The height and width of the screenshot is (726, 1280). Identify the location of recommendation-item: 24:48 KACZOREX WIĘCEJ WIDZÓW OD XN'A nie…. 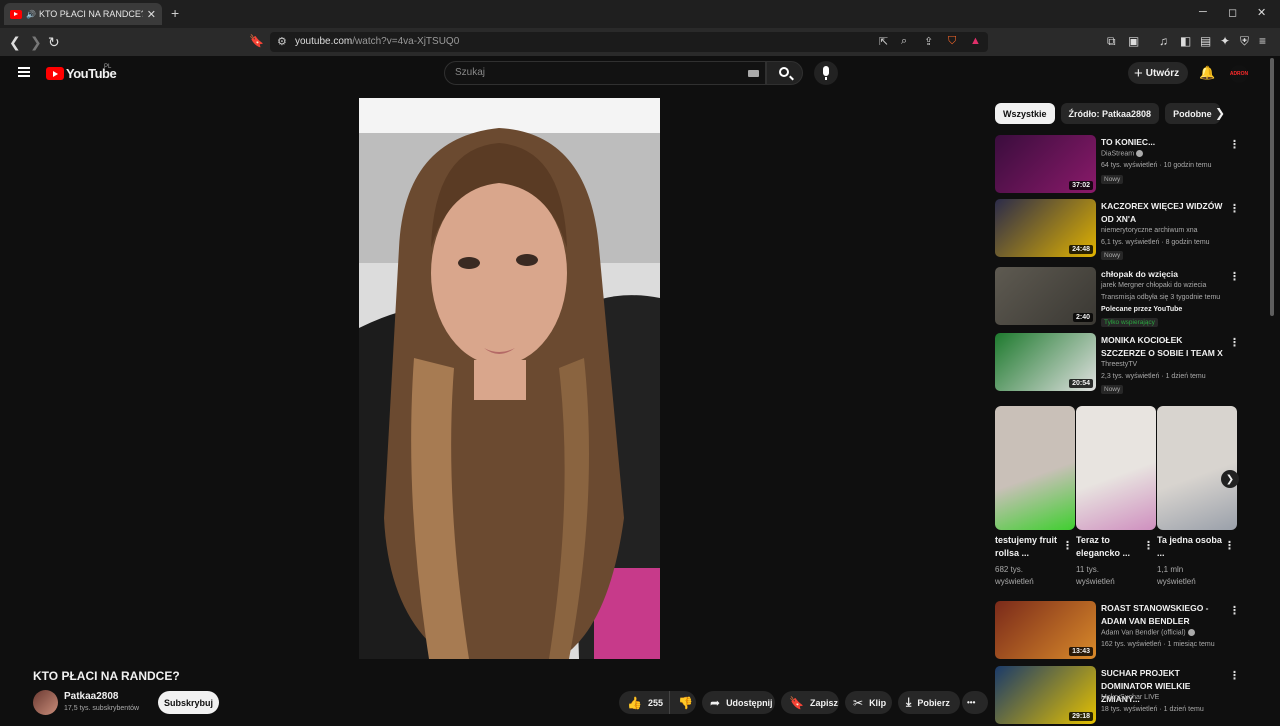
(1117, 229).